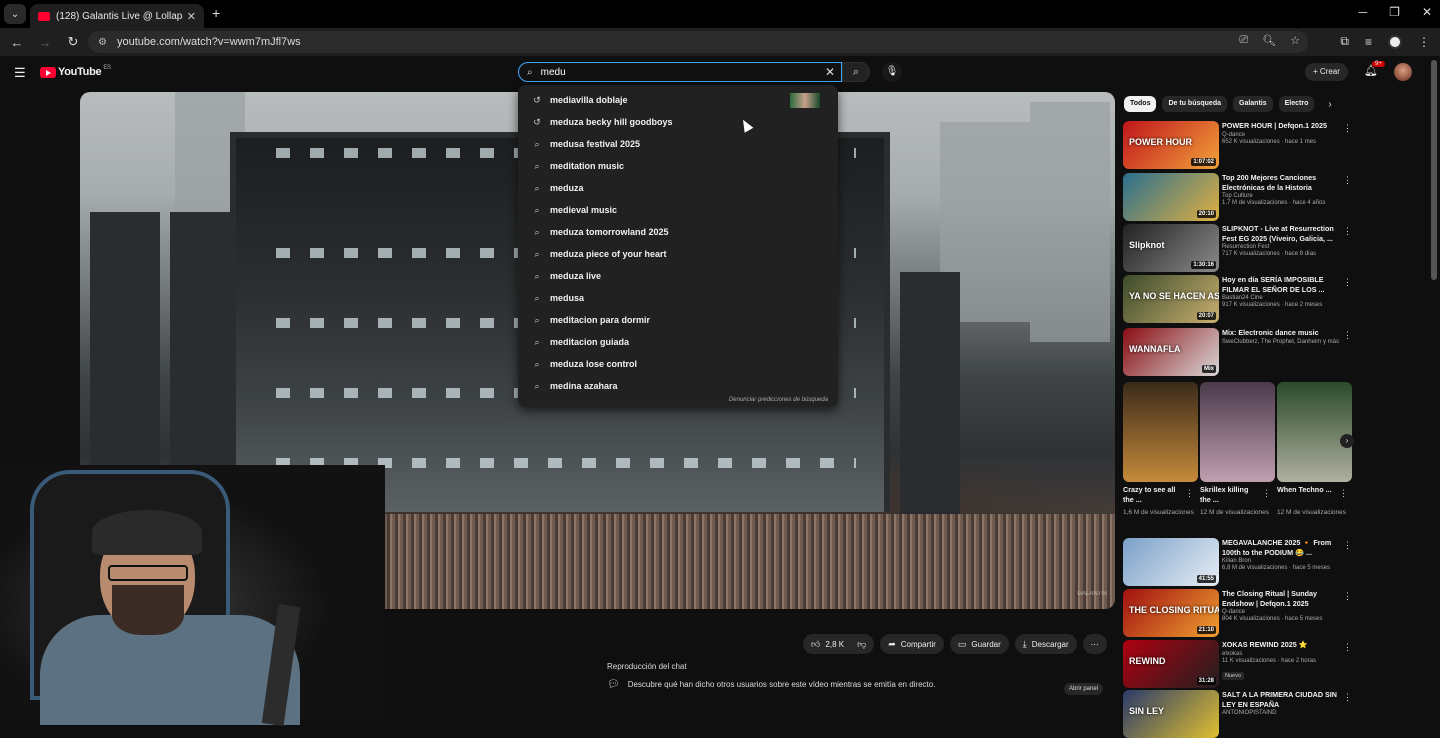 This screenshot has height=738, width=1440. I want to click on back-icon: ←, so click(17, 42).